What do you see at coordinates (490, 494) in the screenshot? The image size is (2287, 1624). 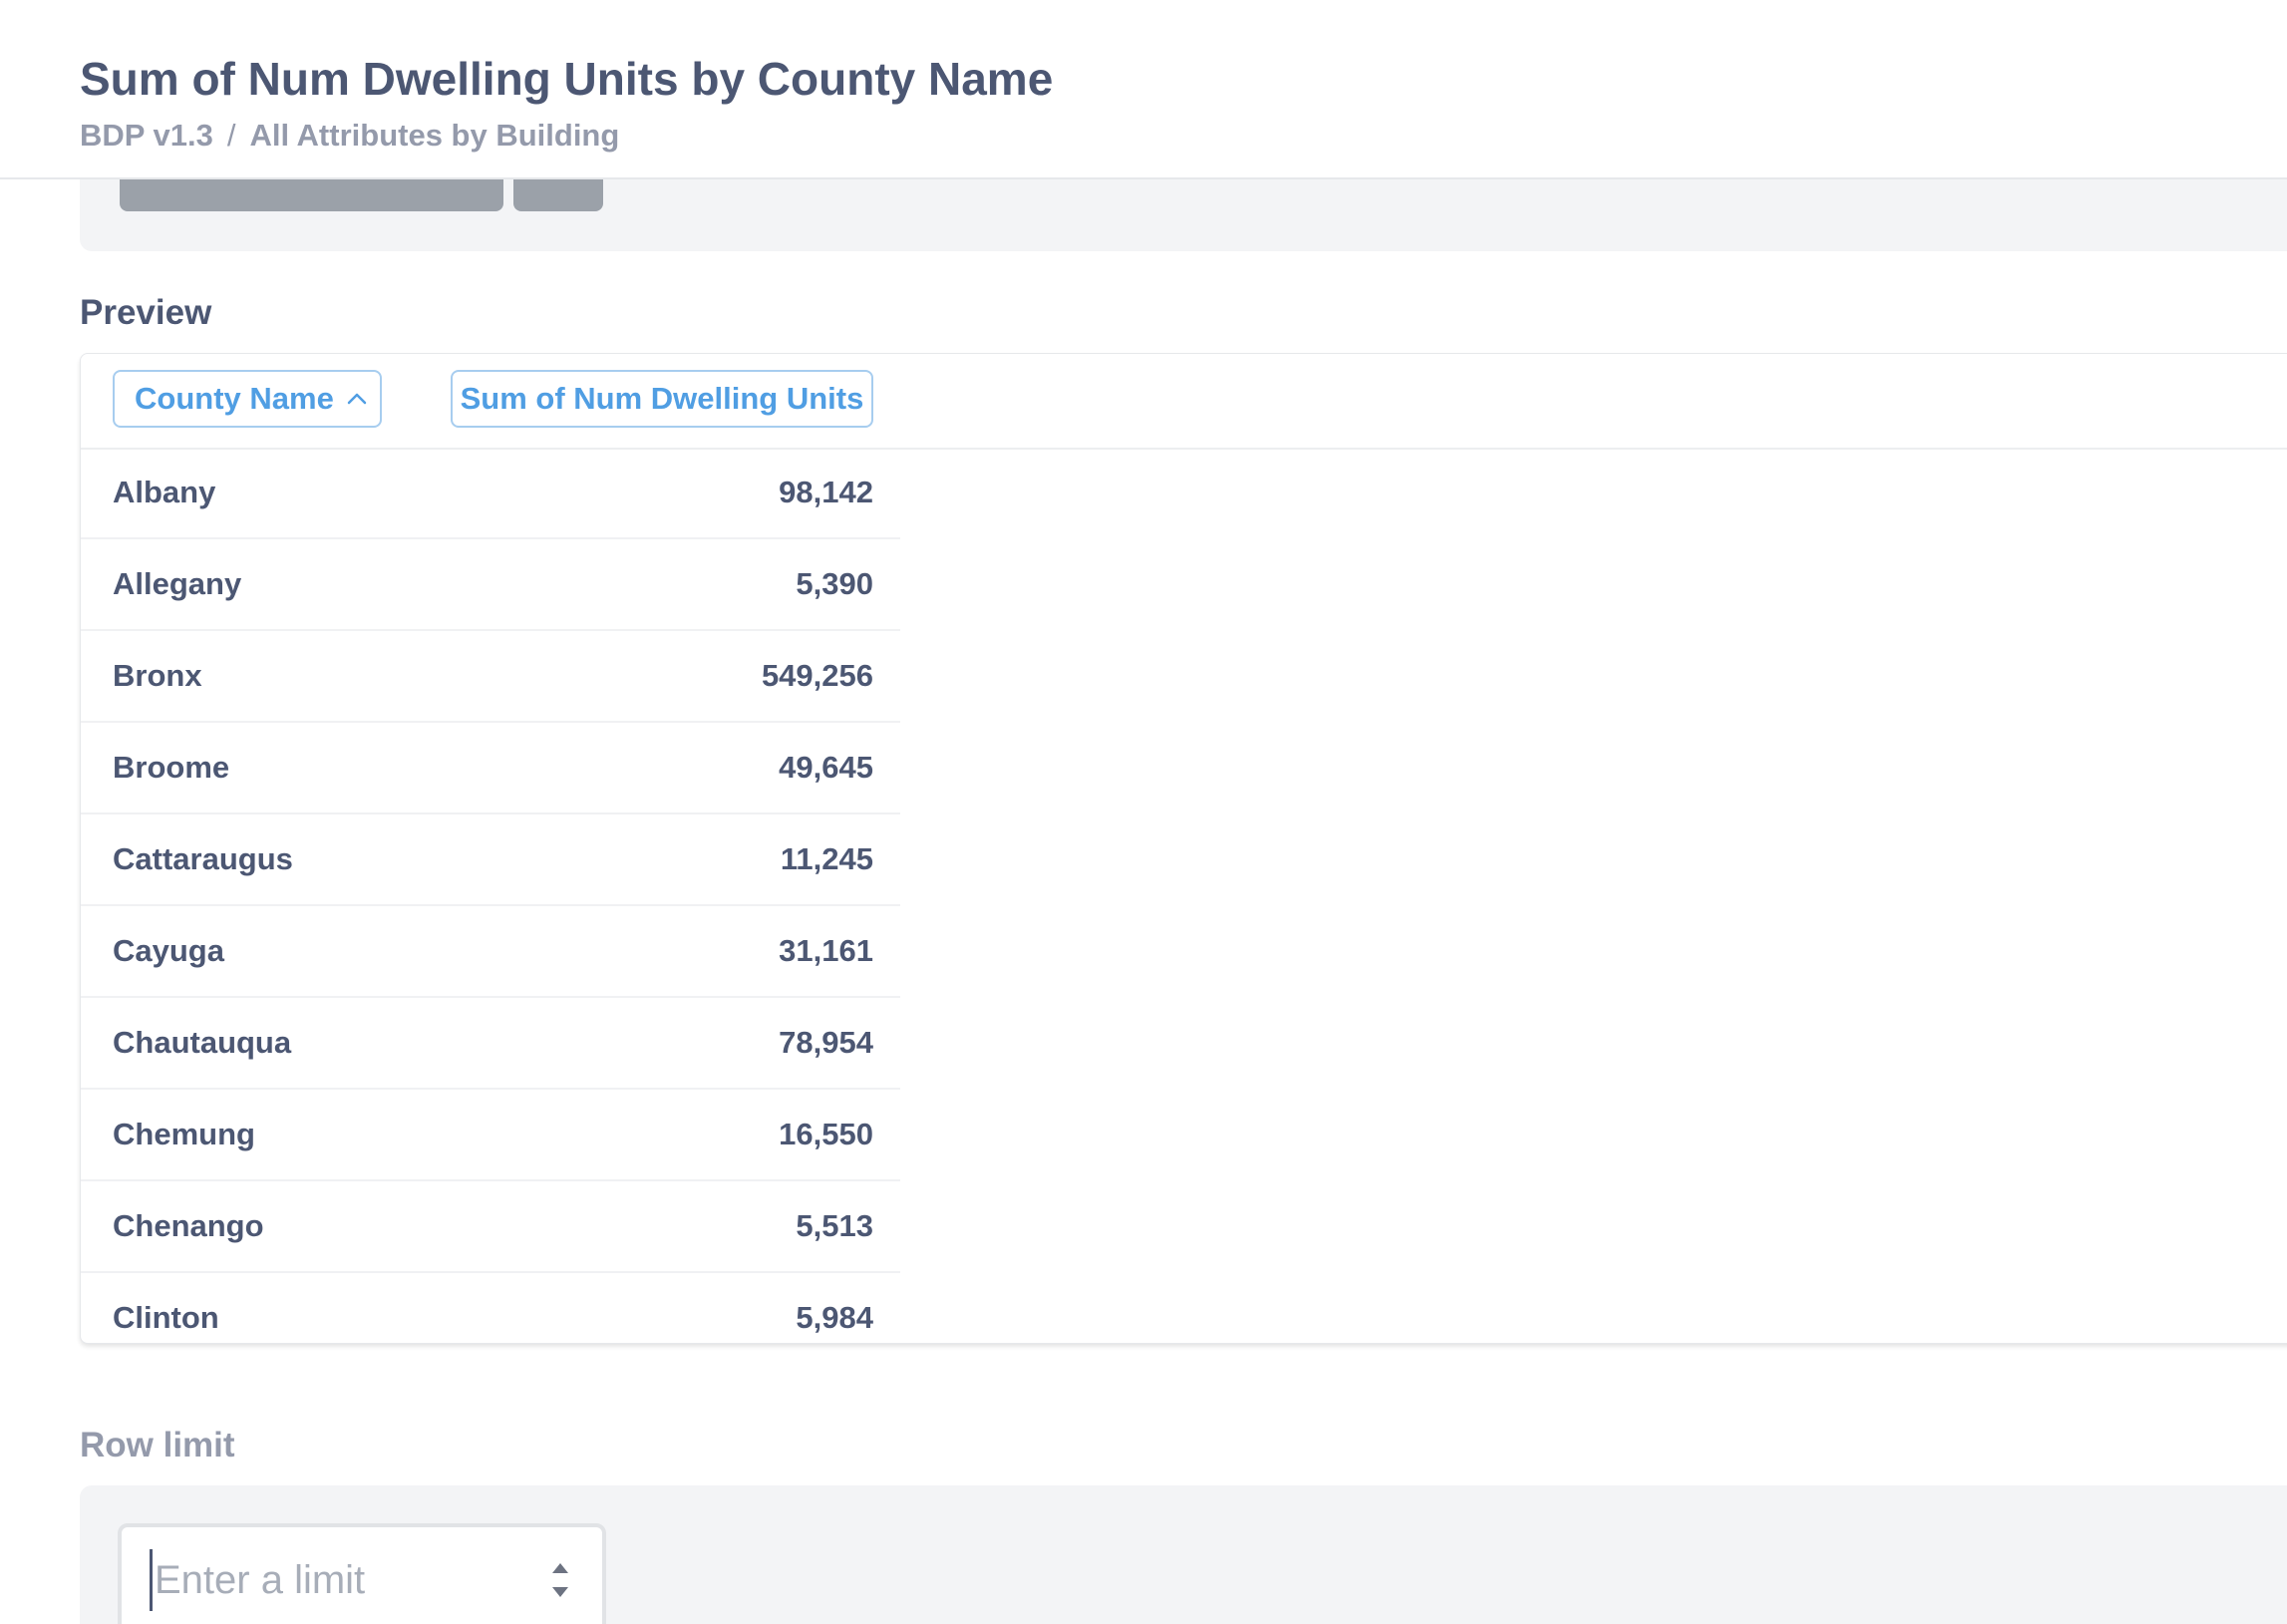 I see `table-row: Albany 98,142` at bounding box center [490, 494].